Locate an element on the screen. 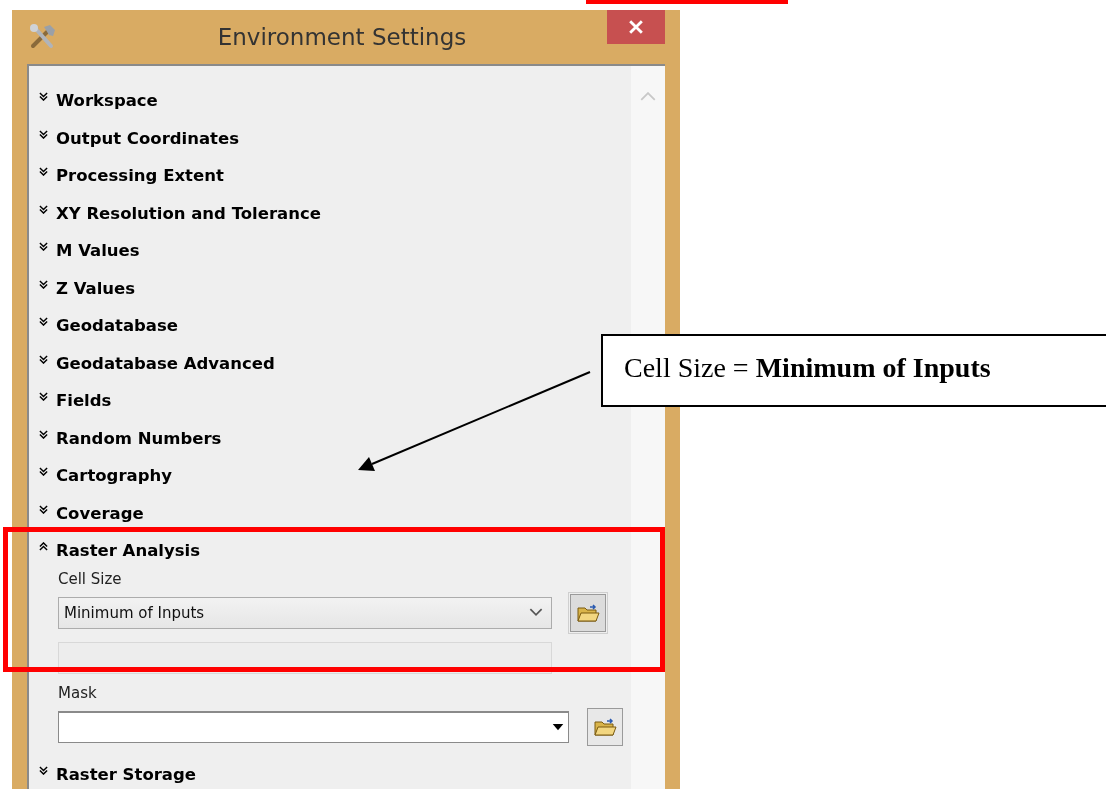  dropdown-arrow-icon is located at coordinates (558, 727).